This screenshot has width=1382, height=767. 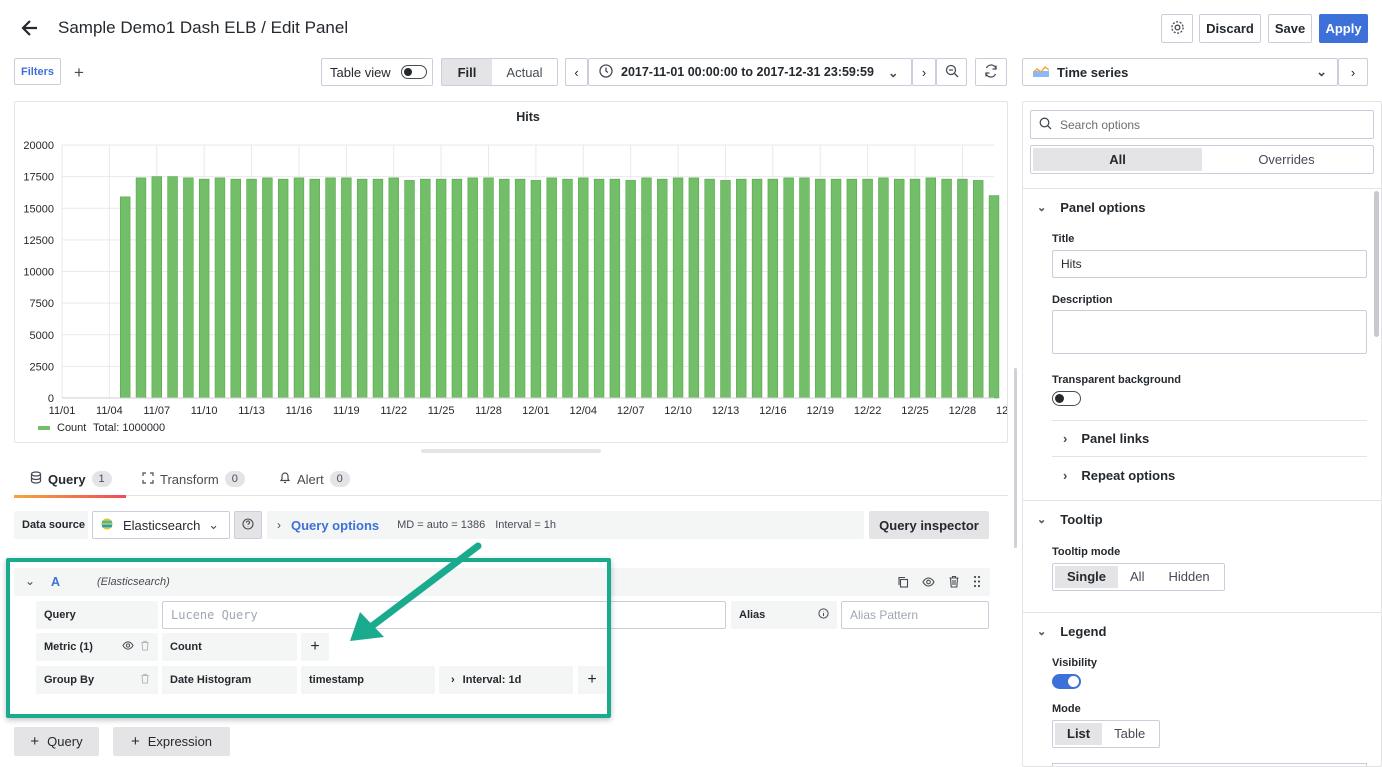 What do you see at coordinates (1066, 398) in the screenshot?
I see `transparent-background-toggle` at bounding box center [1066, 398].